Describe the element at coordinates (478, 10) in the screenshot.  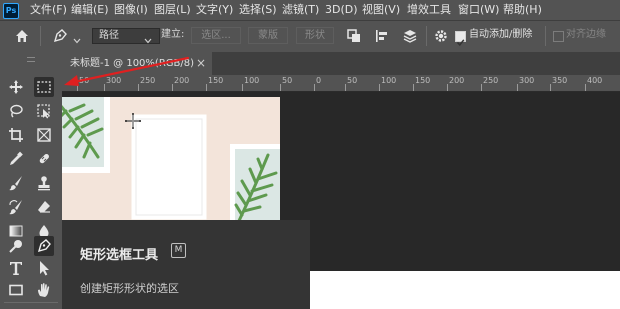
I see `menu-window: 窗口(W)` at that location.